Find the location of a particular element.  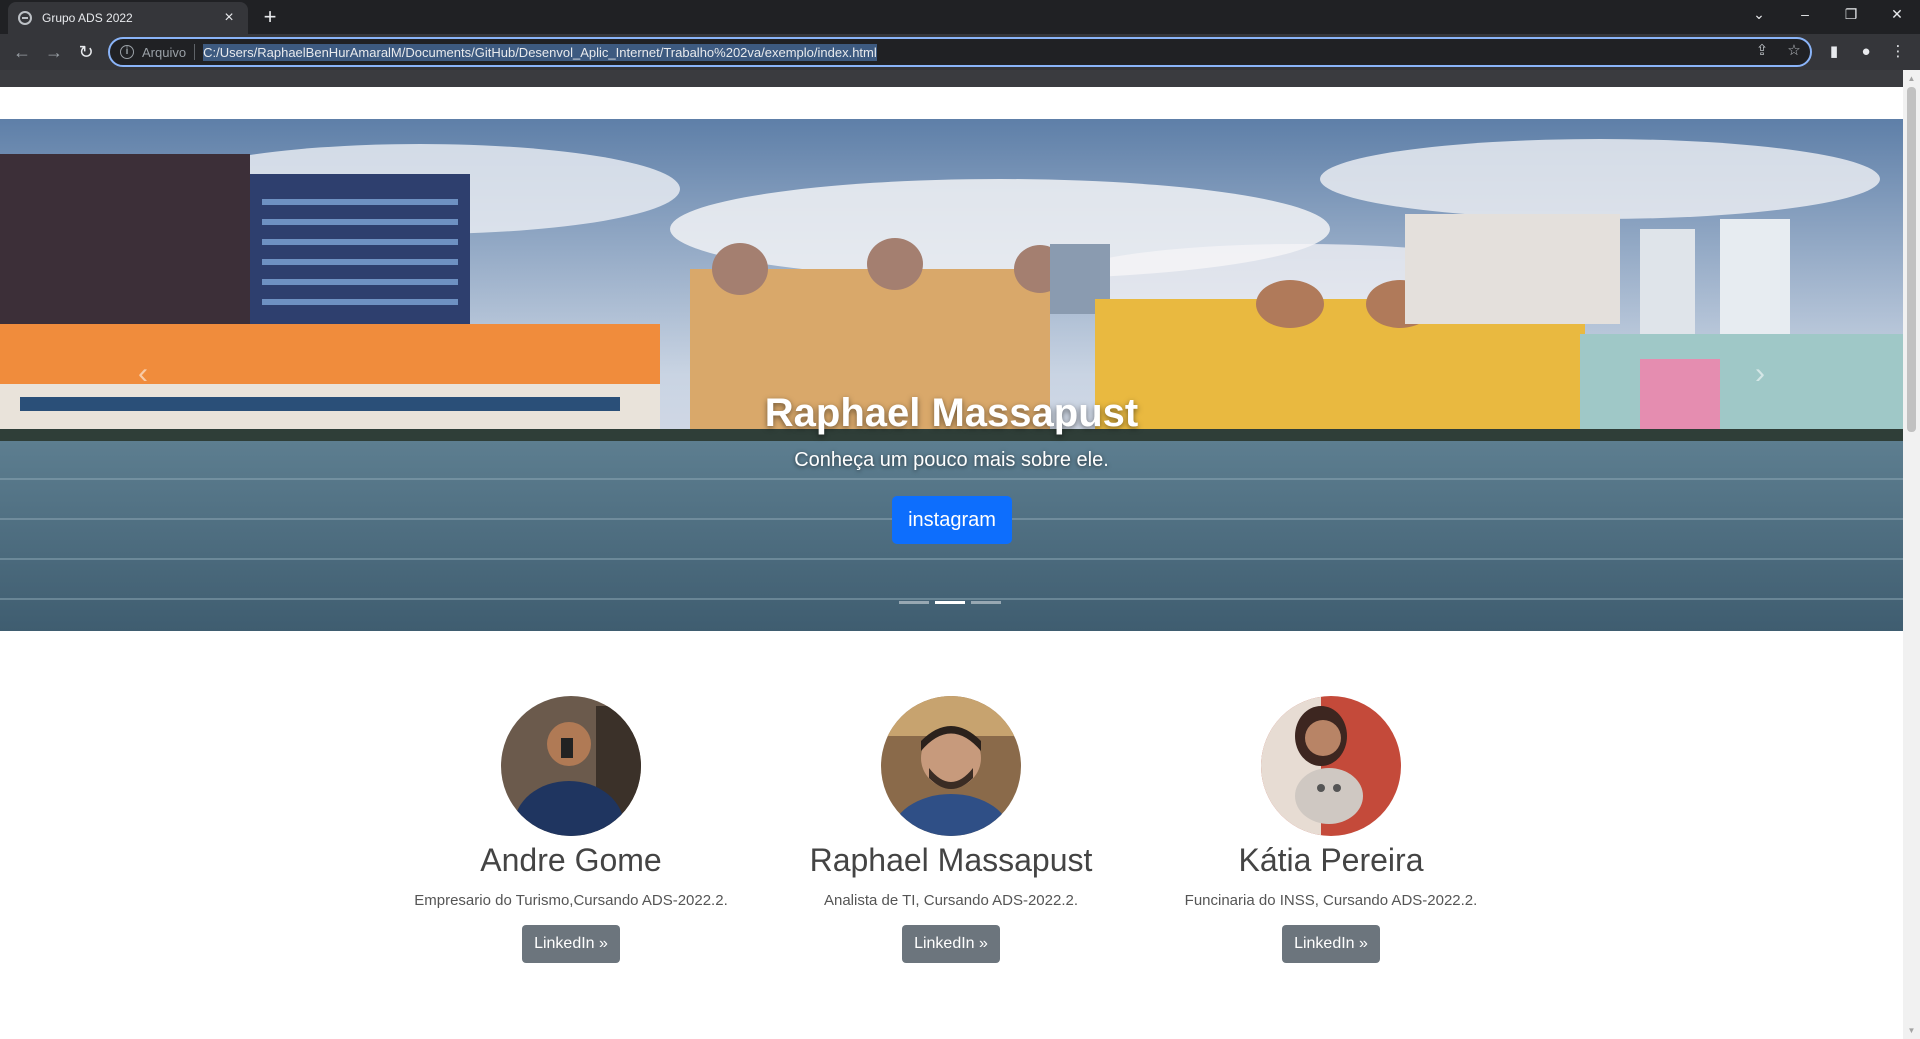

scheme-label: Arquivo is located at coordinates (164, 52).